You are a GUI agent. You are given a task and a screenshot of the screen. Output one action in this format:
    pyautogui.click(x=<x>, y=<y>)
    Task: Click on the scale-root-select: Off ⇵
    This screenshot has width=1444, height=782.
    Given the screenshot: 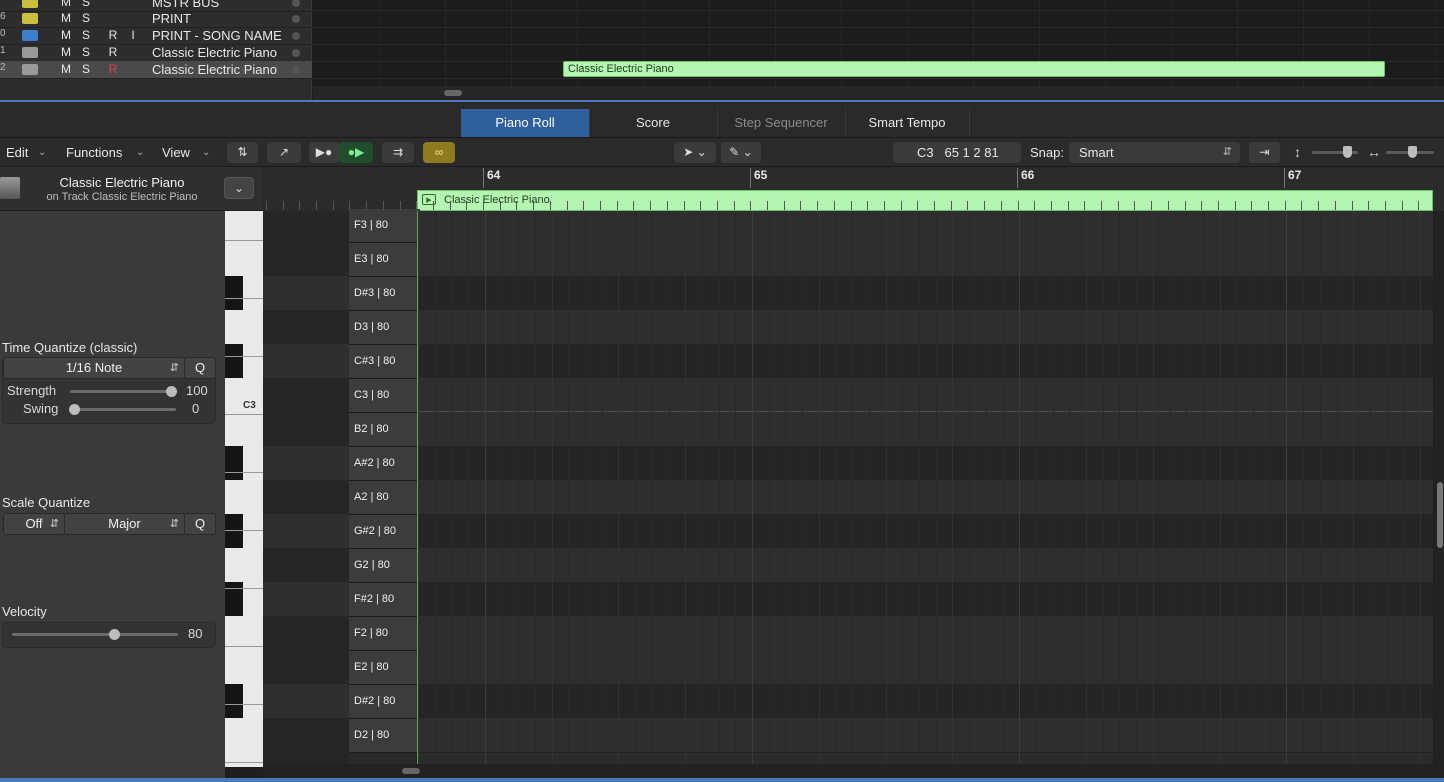 What is the action you would take?
    pyautogui.click(x=34, y=524)
    